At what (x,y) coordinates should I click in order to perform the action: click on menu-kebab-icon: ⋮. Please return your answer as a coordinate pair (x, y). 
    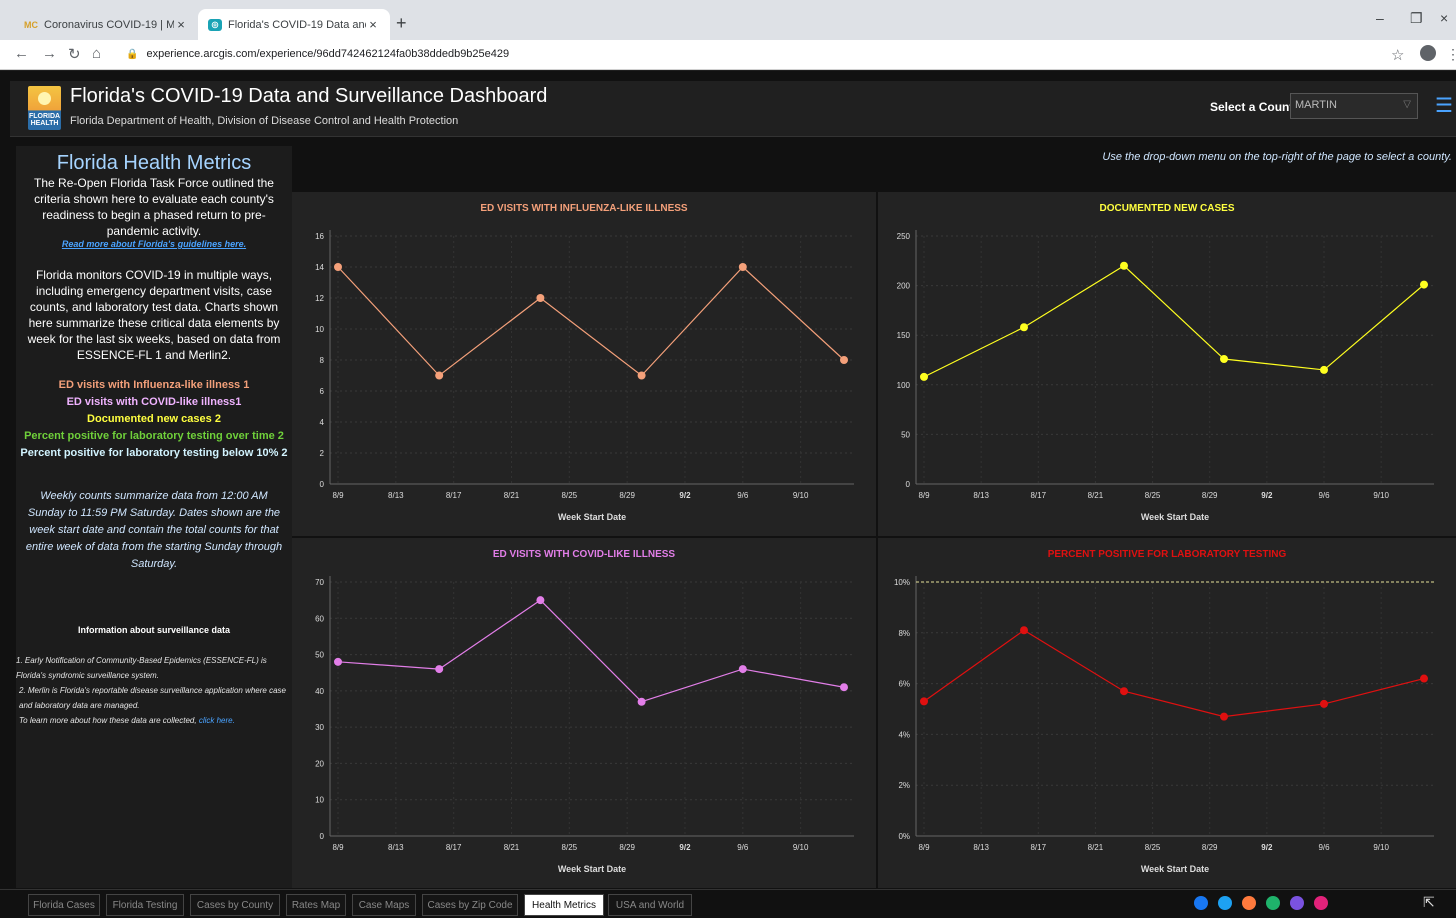
    Looking at the image, I should click on (1451, 54).